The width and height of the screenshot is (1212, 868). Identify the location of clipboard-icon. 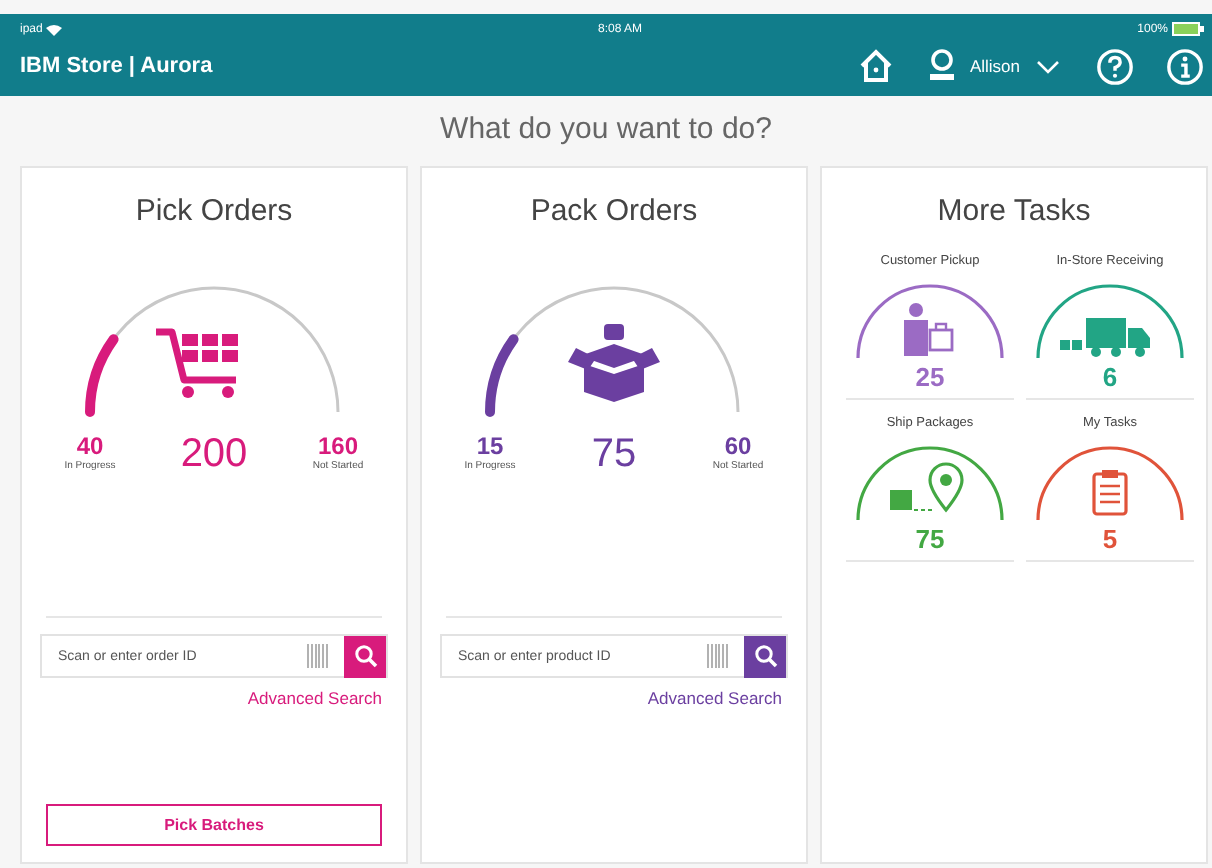
(1110, 493).